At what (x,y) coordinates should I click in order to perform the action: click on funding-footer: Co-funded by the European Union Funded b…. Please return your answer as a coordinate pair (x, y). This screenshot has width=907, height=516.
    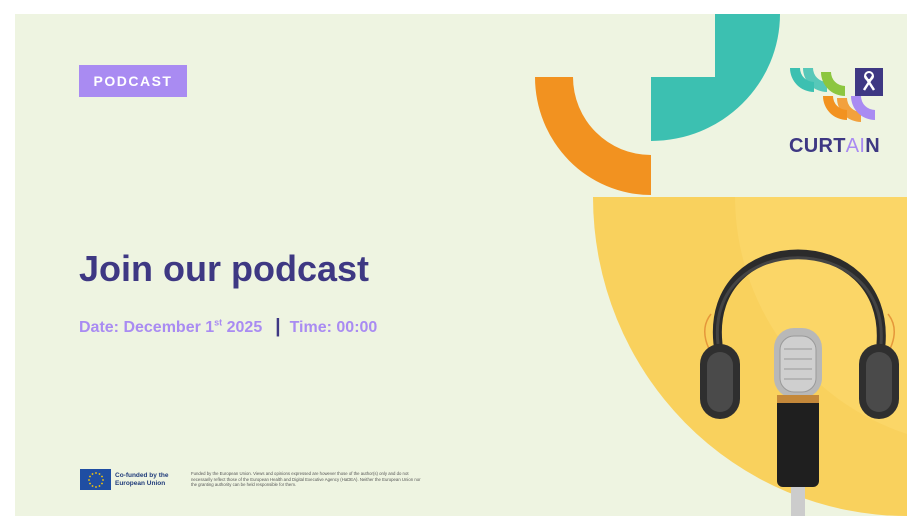
    Looking at the image, I should click on (250, 479).